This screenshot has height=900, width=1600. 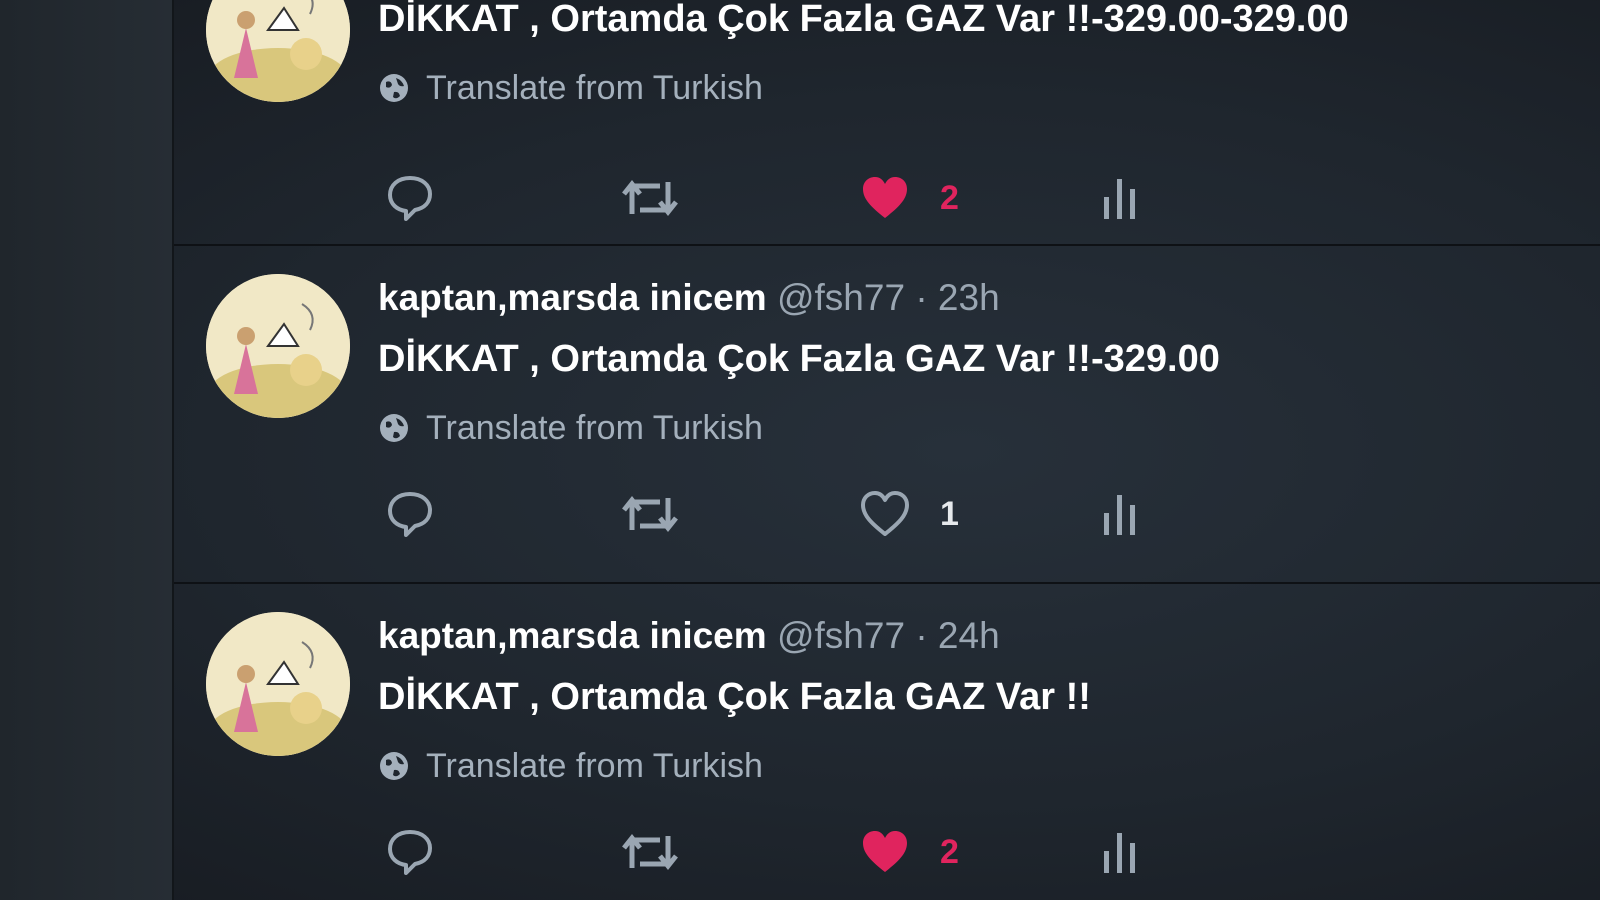 I want to click on tweet-text: DİKKAT , Ortamda Çok Fazla GAZ Var !!, so click(x=734, y=697).